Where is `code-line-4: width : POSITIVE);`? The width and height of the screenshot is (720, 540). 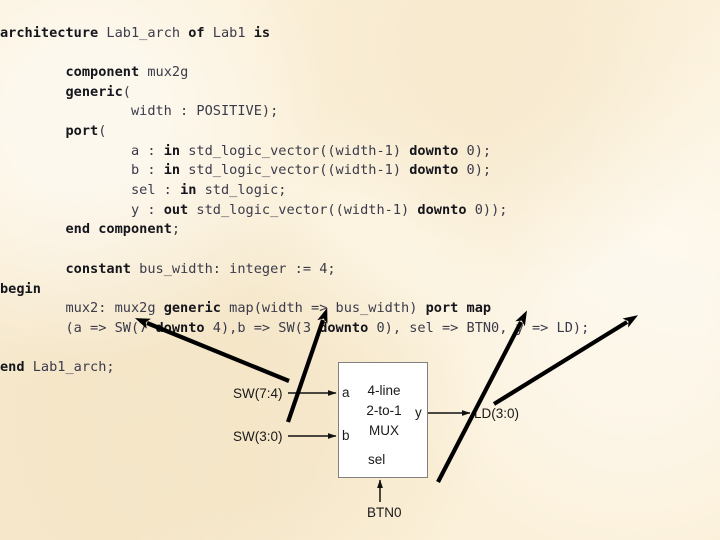 code-line-4: width : POSITIVE); is located at coordinates (360, 112).